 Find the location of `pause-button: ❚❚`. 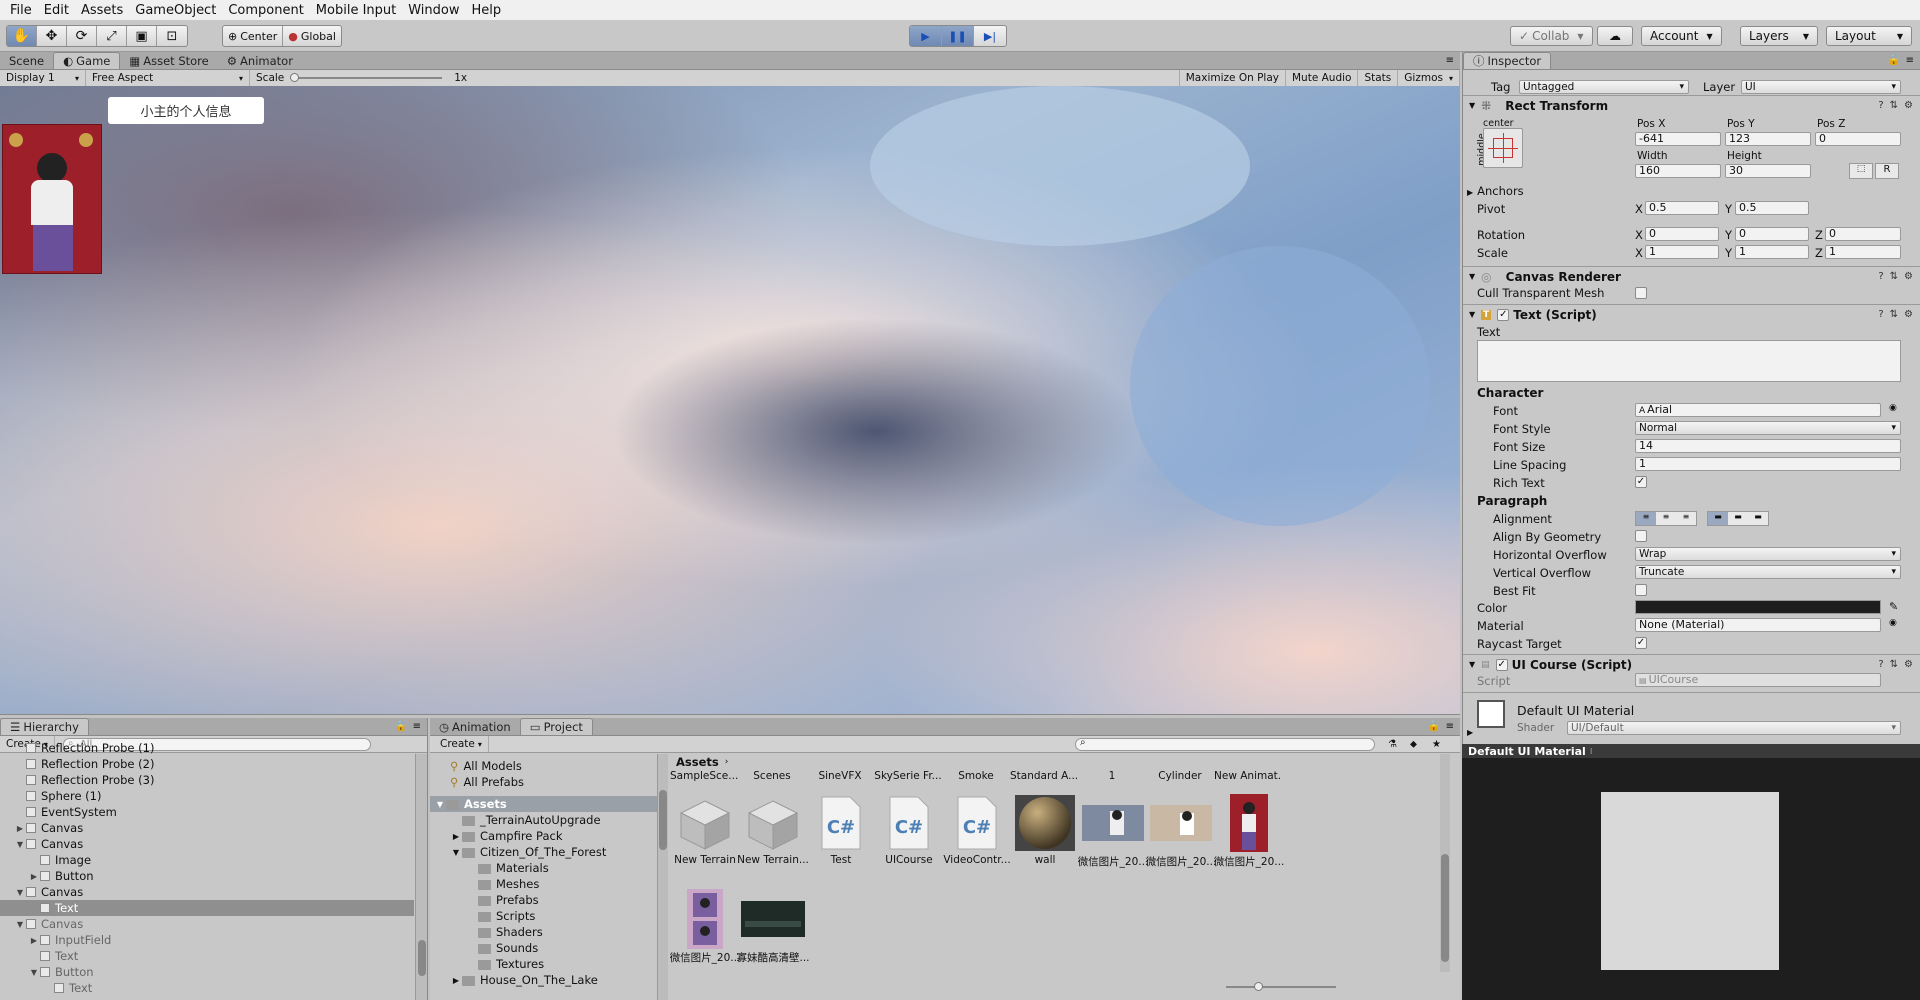

pause-button: ❚❚ is located at coordinates (958, 36).